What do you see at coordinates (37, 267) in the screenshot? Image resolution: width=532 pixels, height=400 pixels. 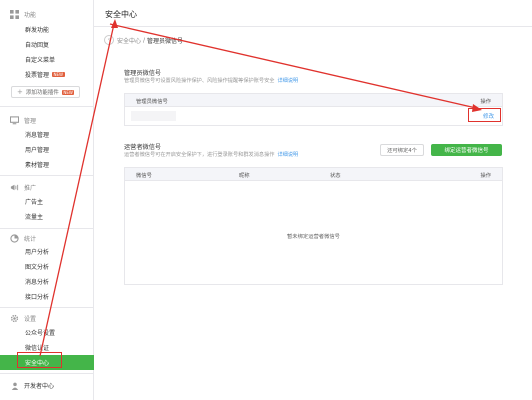 I see `sidebar-item-label: 图文分析` at bounding box center [37, 267].